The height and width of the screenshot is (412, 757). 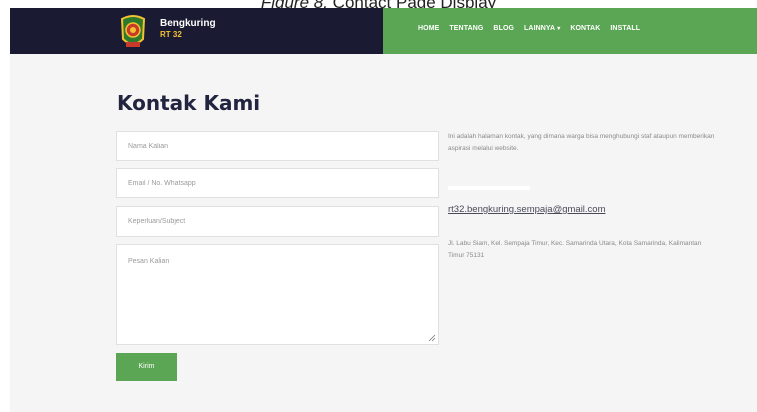 I want to click on email-whatsapp-input, so click(x=277, y=183).